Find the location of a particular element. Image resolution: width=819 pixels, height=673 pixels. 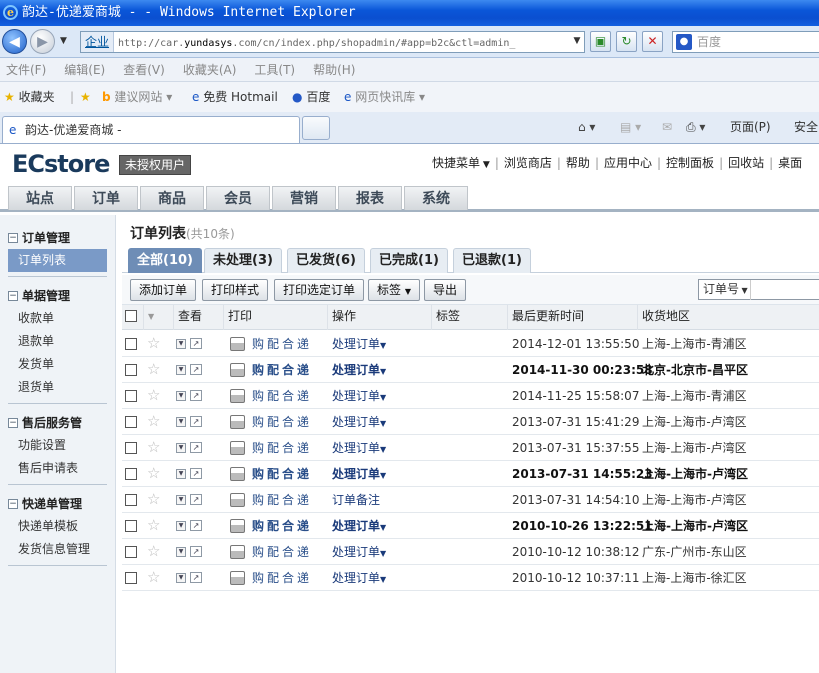

quick-menu-link: 快捷菜单 is located at coordinates (456, 163).